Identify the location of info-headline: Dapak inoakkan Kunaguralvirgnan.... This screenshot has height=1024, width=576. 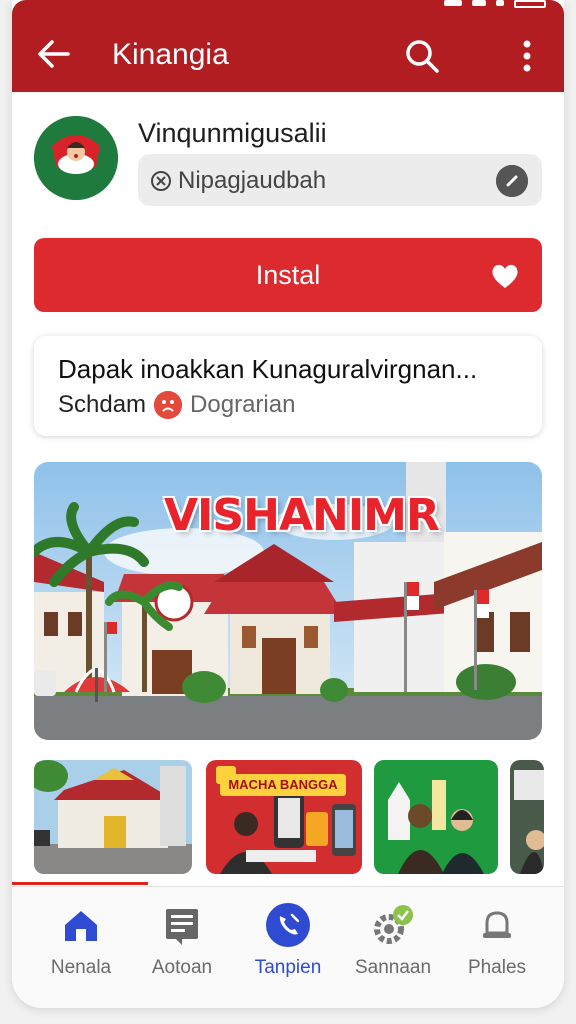
(268, 369).